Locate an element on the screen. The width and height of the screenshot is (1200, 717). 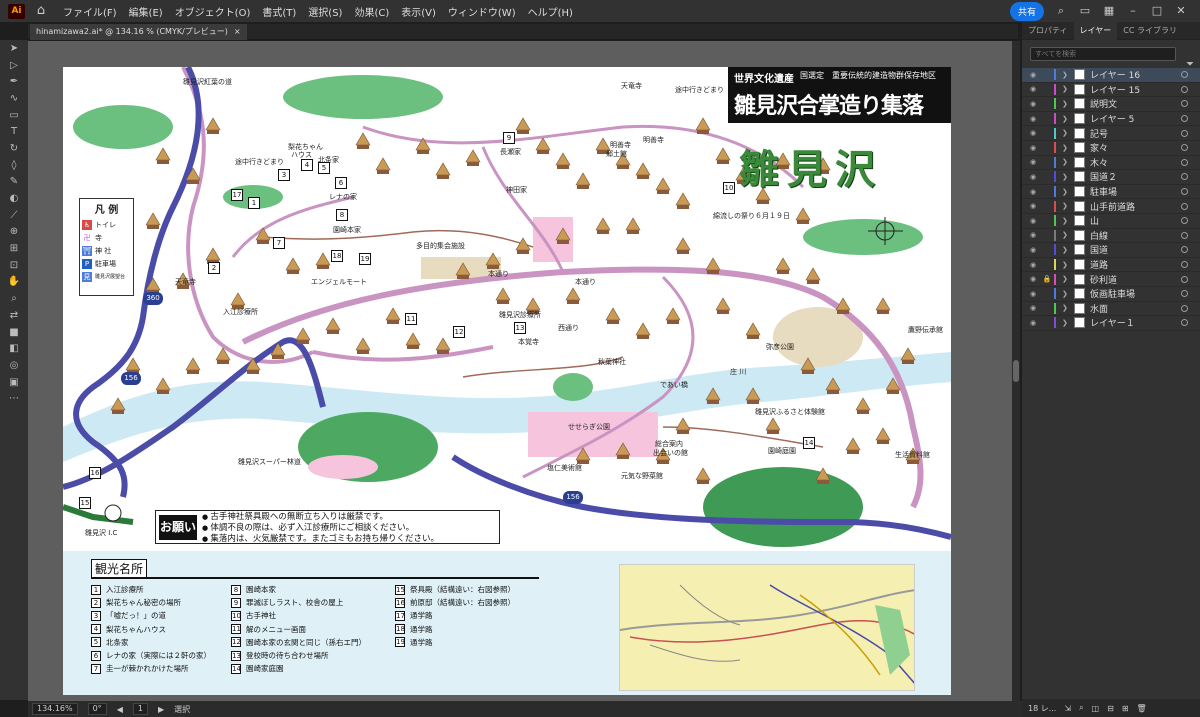
hand-tool-icon: ✋ is located at coordinates (14, 282).